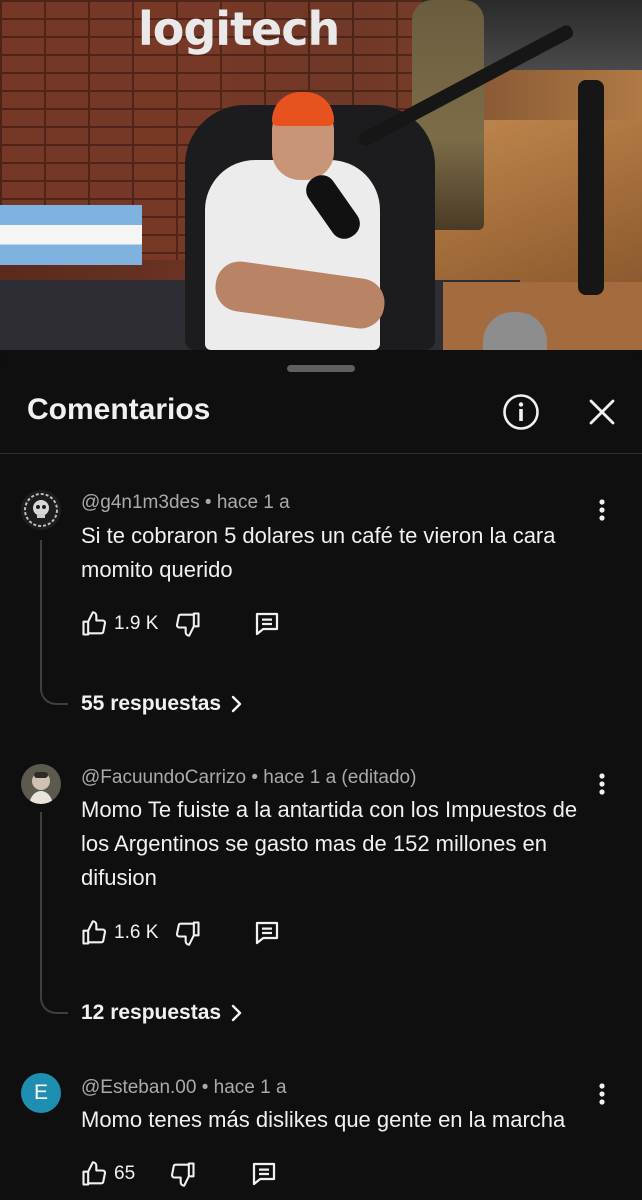 The width and height of the screenshot is (642, 1200). What do you see at coordinates (239, 29) in the screenshot?
I see `logitech-logo: logitech` at bounding box center [239, 29].